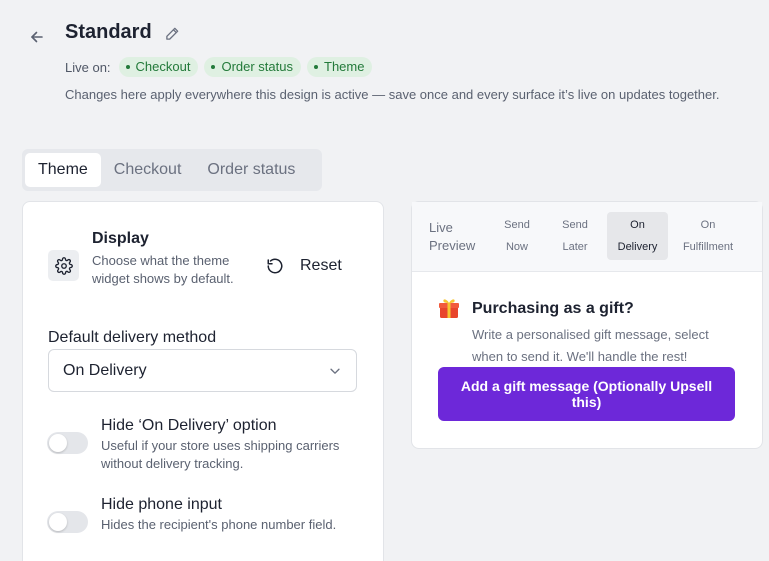 This screenshot has height=561, width=769. I want to click on gift-title: Purchasing as a gift?, so click(553, 308).